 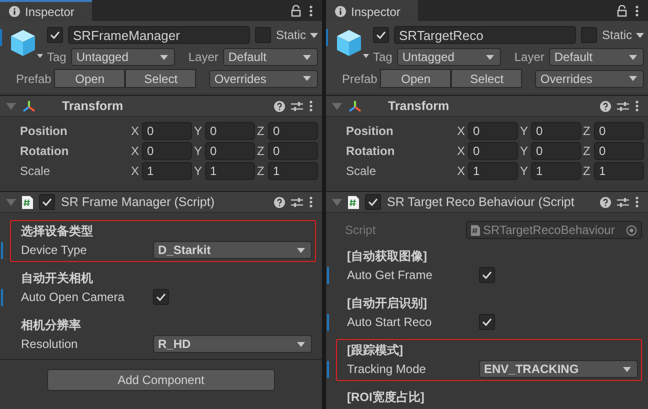 I want to click on component-title: SR Frame Manager (Script), so click(x=138, y=202).